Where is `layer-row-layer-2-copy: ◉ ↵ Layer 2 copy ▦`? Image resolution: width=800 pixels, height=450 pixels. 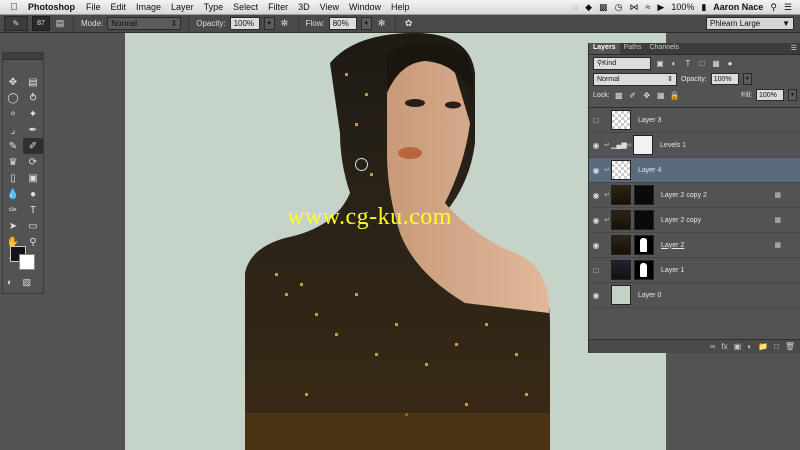
layer-row-layer-2-copy: ◉ ↵ Layer 2 copy ▦ is located at coordinates (694, 220).